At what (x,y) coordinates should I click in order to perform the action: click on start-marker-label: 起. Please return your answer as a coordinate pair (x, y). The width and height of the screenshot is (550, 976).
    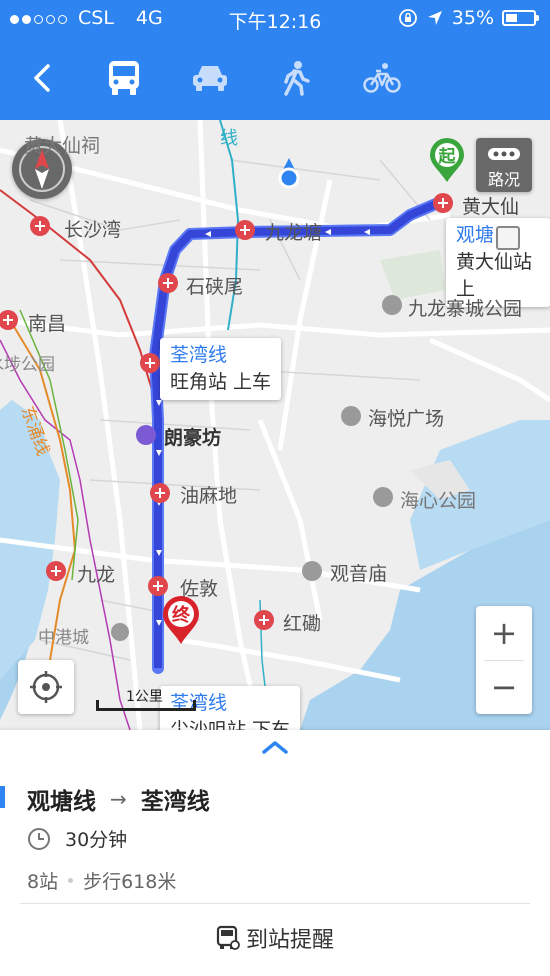
    Looking at the image, I should click on (447, 157).